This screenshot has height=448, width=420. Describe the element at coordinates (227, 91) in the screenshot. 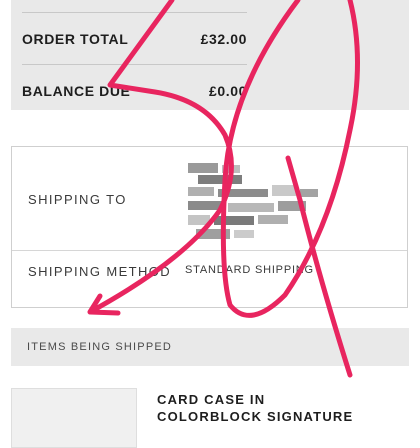

I see `balance-due-value: £0.00` at that location.